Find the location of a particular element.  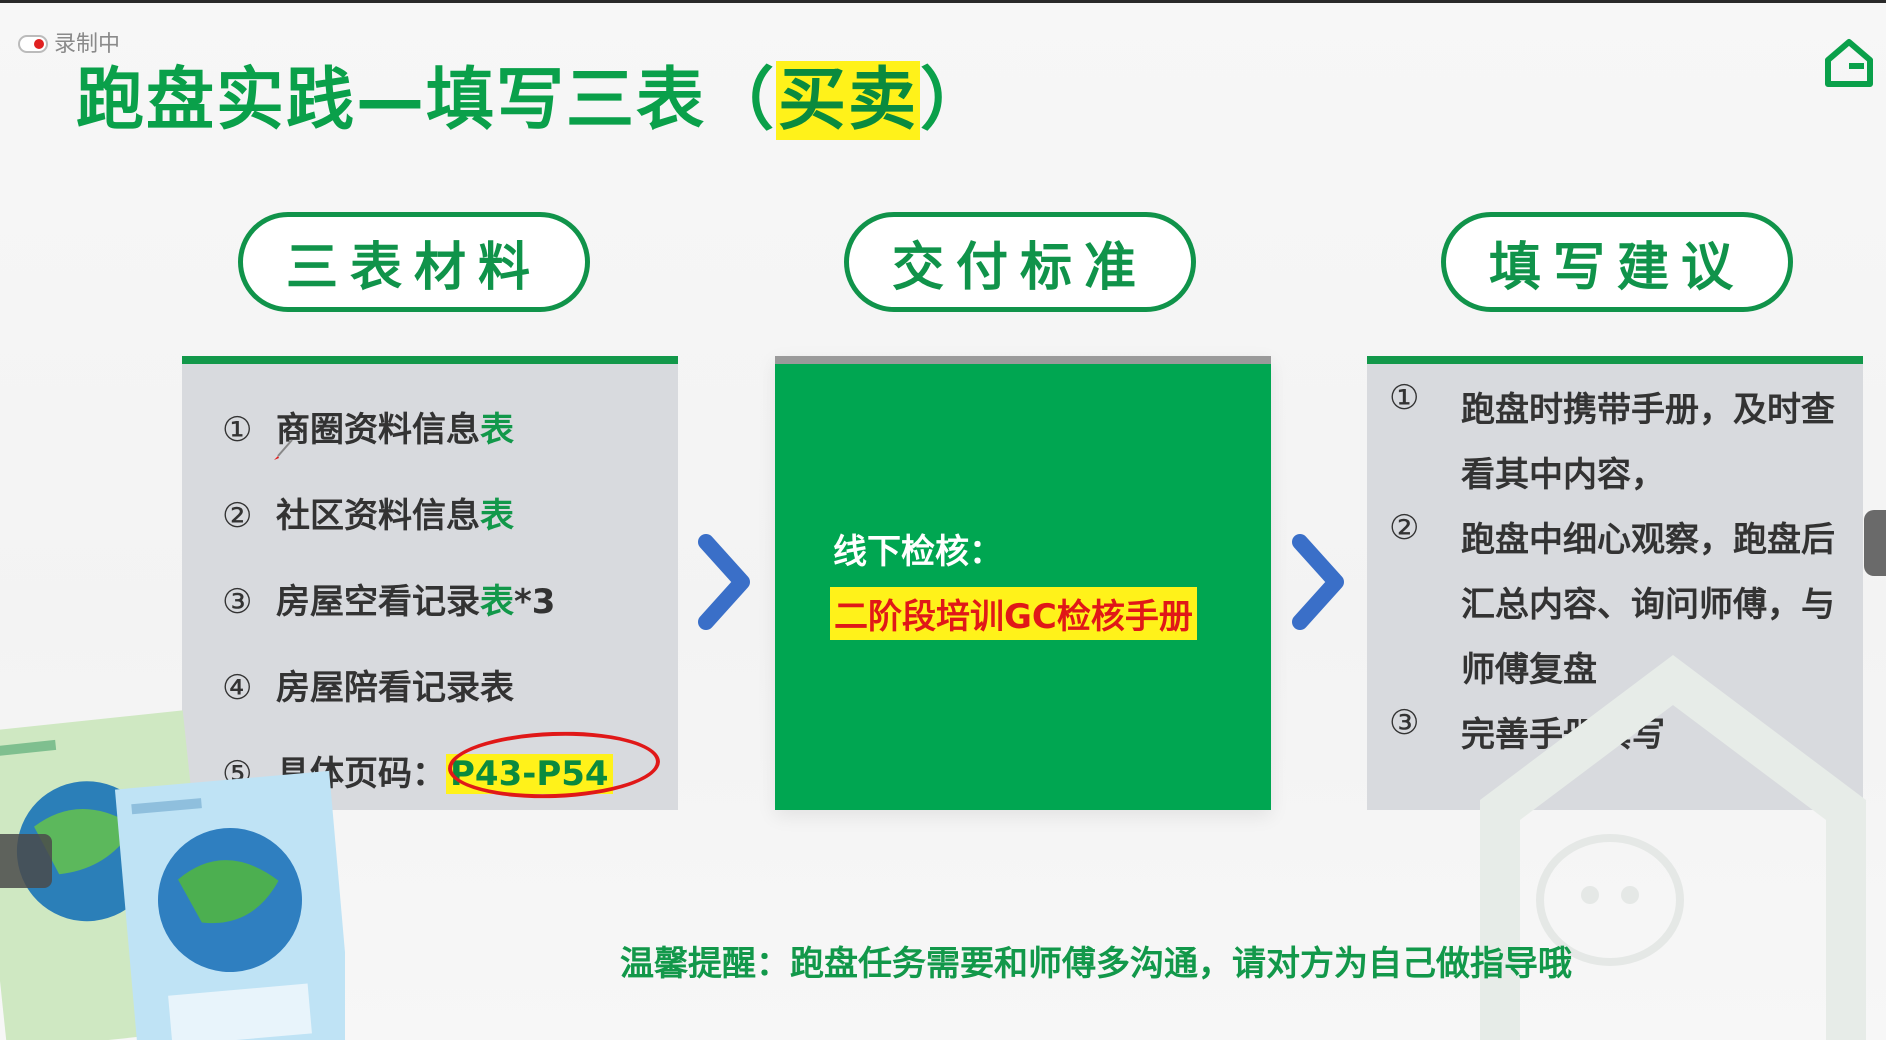

list-item: ② 社区资料信息表 is located at coordinates (368, 512).